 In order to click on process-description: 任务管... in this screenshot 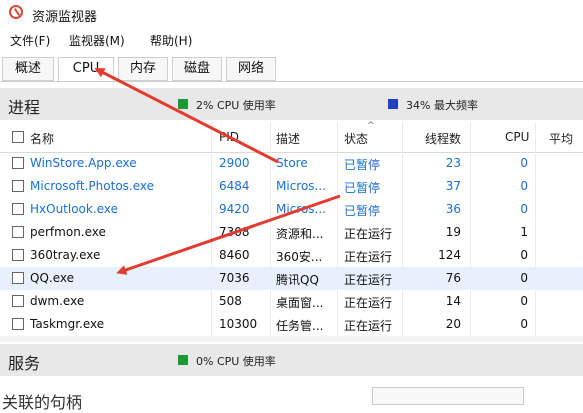, I will do `click(300, 326)`.